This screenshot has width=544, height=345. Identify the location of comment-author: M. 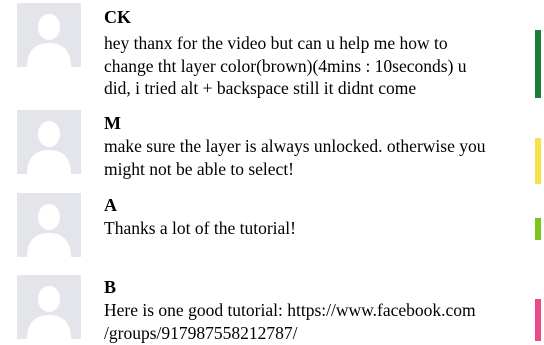
(112, 123).